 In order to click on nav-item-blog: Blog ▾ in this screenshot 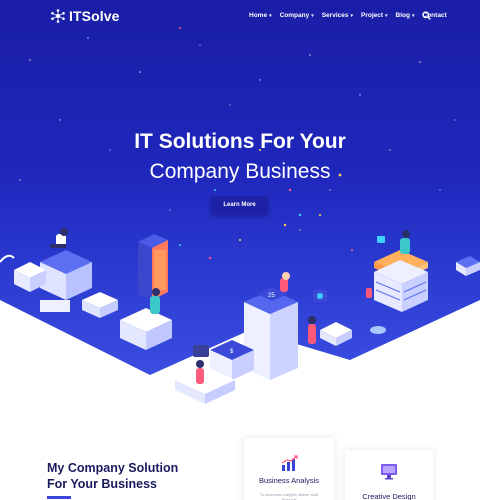, I will do `click(405, 15)`.